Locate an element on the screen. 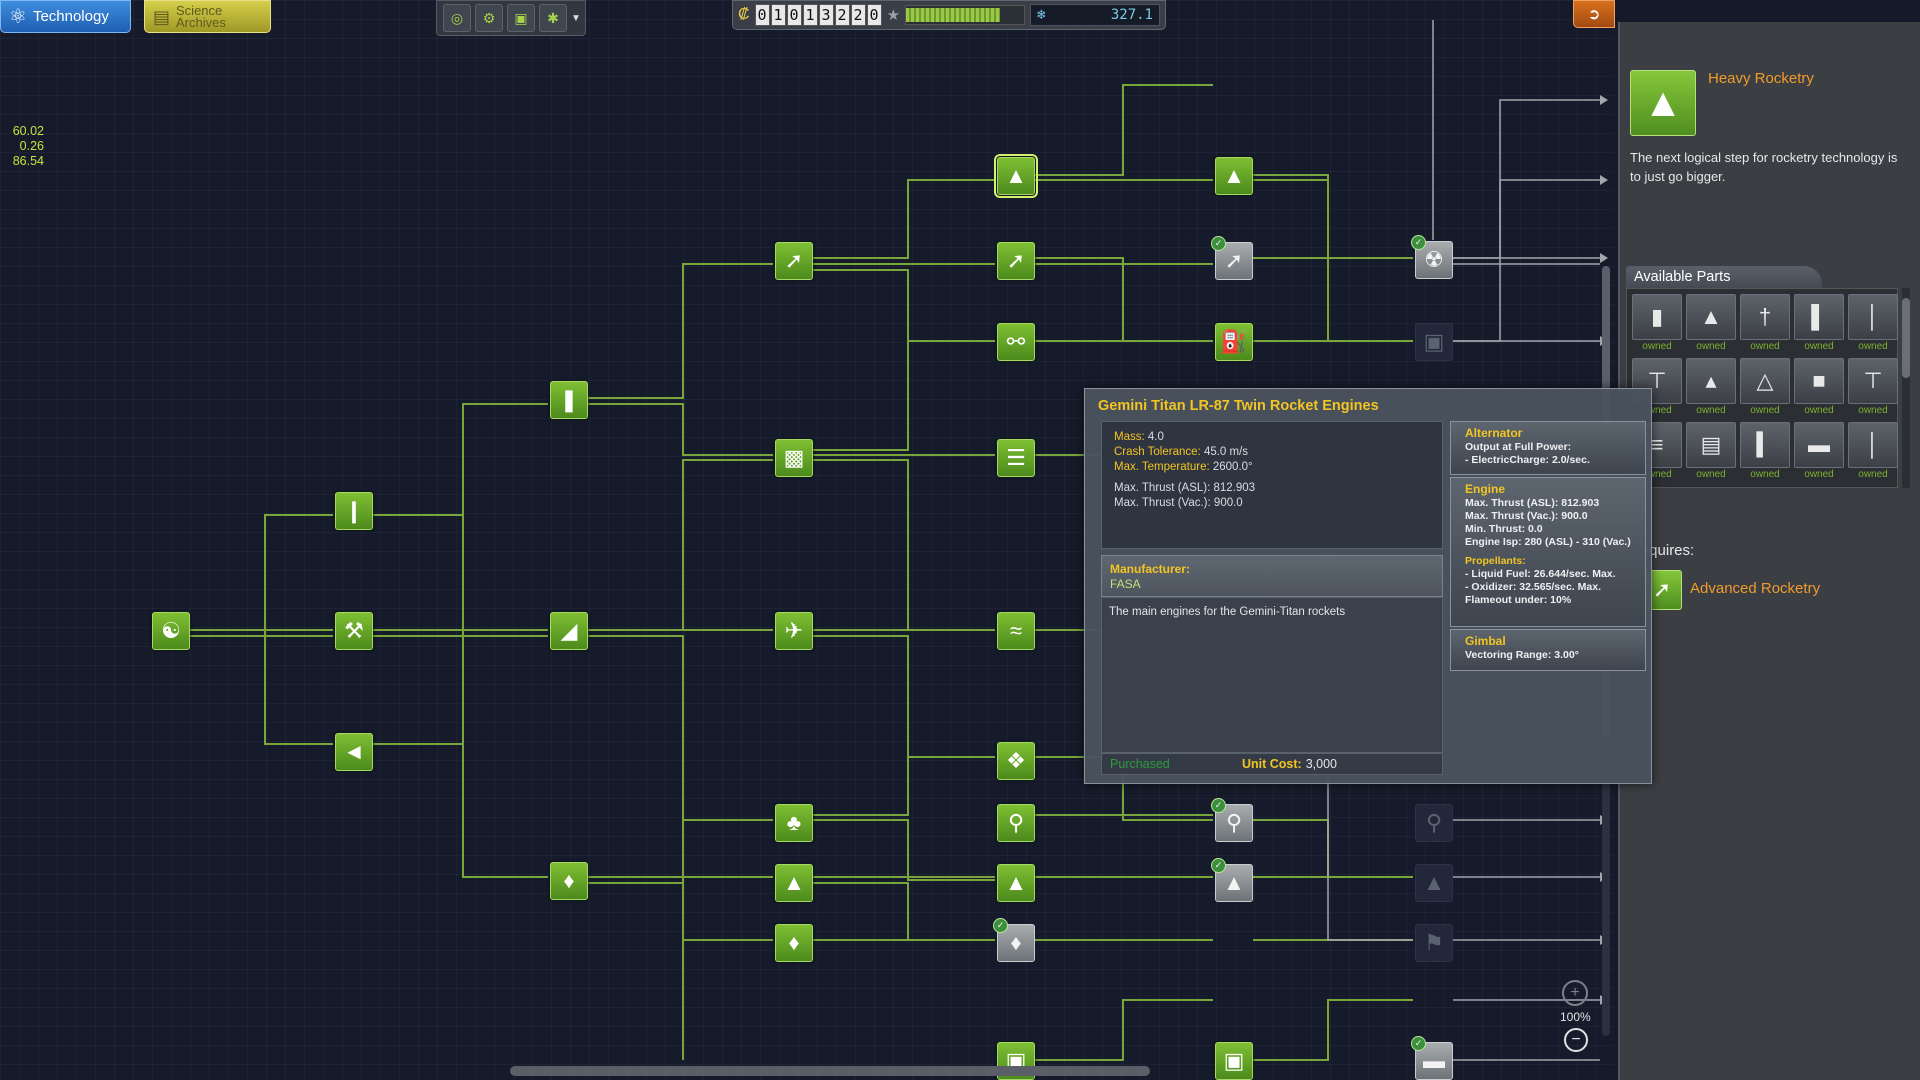  node-start: ☯ is located at coordinates (171, 631).